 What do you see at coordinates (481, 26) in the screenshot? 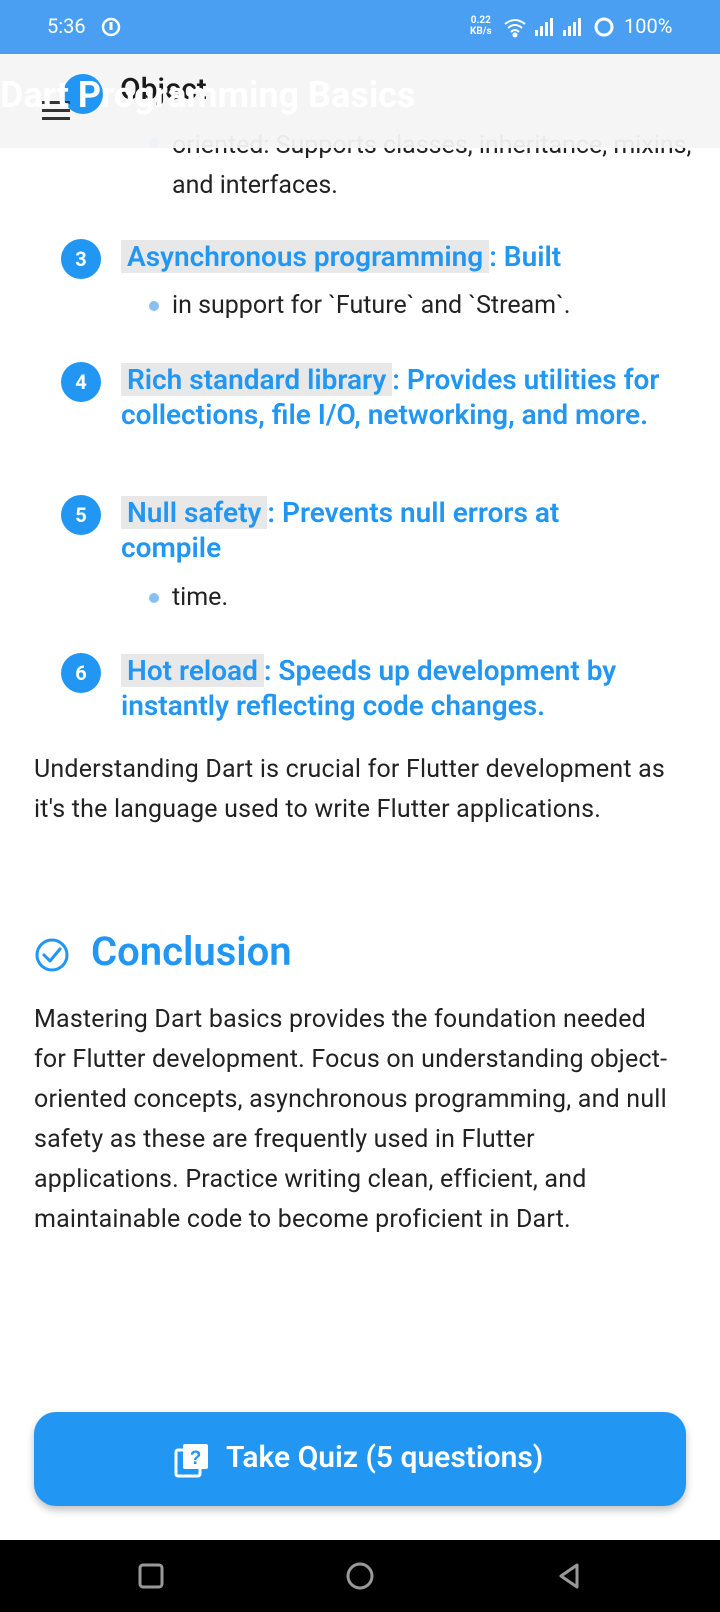
I see `network-speed: 0.22 KB/s` at bounding box center [481, 26].